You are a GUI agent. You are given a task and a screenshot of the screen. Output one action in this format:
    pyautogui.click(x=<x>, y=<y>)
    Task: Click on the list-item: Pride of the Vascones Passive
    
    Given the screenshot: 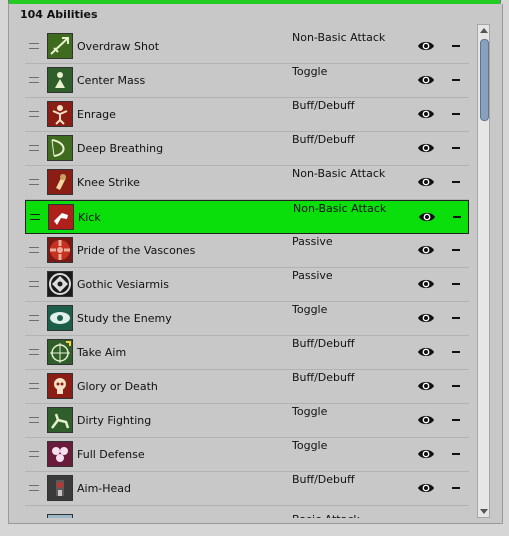 What is the action you would take?
    pyautogui.click(x=247, y=251)
    